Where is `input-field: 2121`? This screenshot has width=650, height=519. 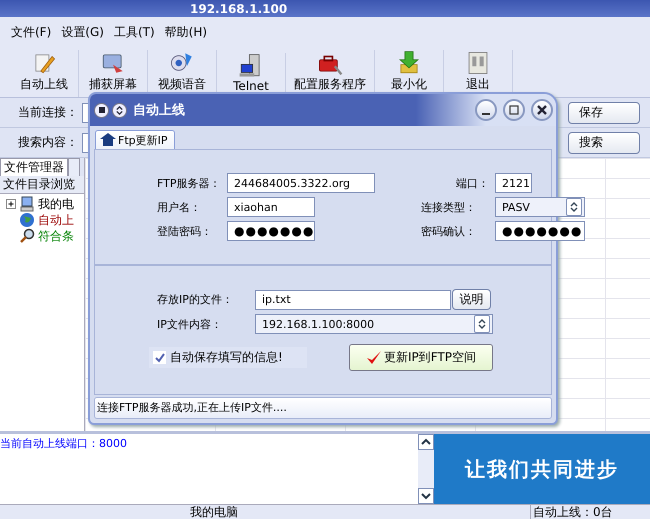
input-field: 2121 is located at coordinates (513, 183).